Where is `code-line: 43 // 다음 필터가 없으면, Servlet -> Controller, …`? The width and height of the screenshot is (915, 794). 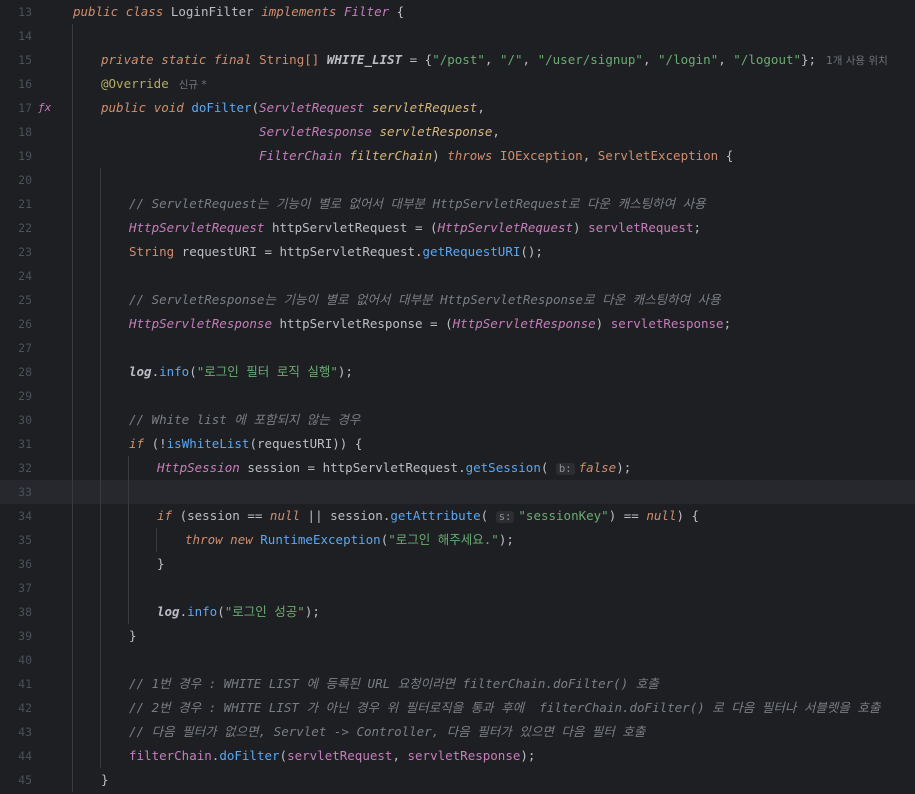 code-line: 43 // 다음 필터가 없으면, Servlet -> Controller, … is located at coordinates (457, 732).